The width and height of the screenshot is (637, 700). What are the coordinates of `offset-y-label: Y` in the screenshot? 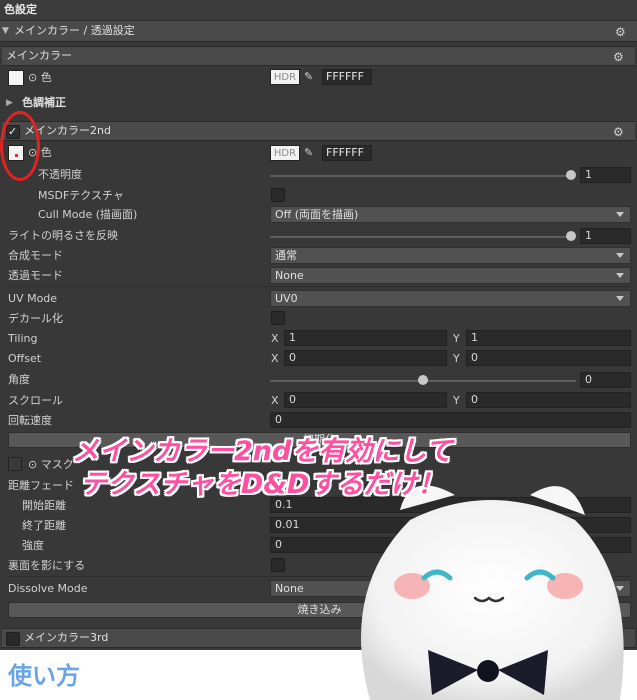 It's located at (456, 358).